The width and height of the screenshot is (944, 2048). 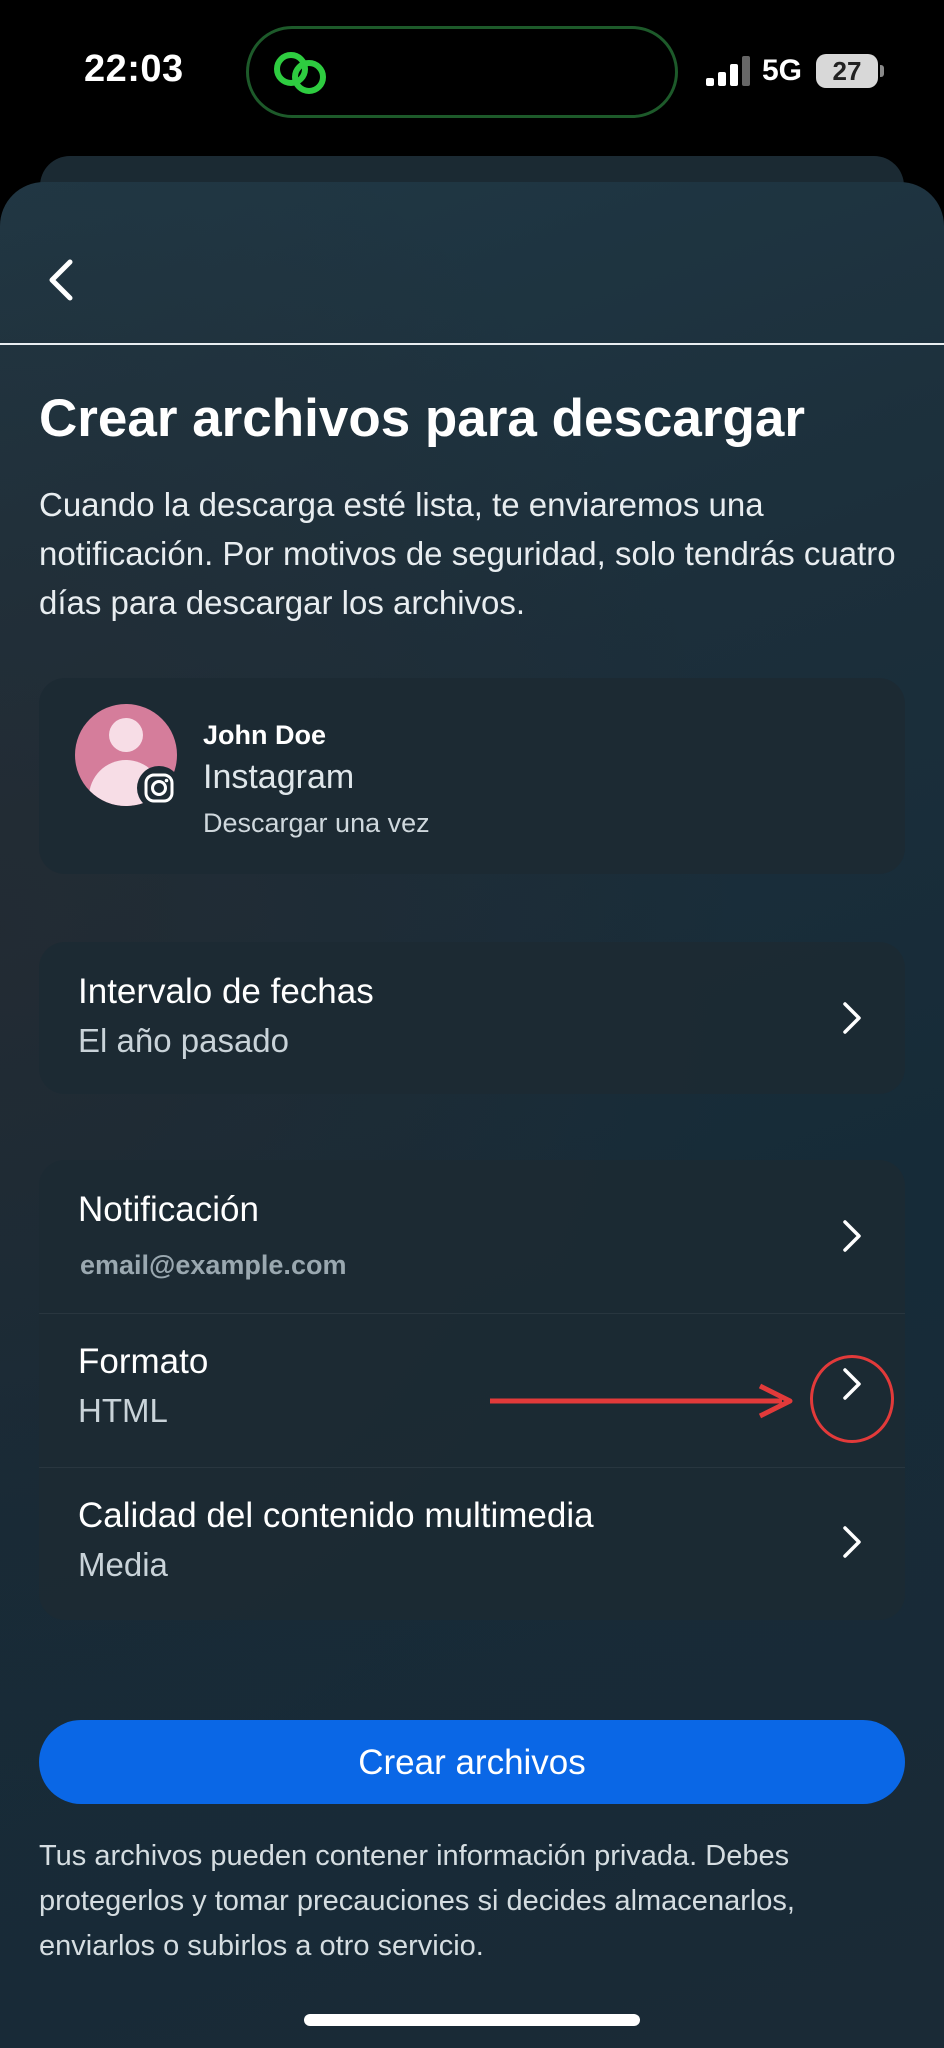 I want to click on format-label: Formato, so click(x=143, y=1361).